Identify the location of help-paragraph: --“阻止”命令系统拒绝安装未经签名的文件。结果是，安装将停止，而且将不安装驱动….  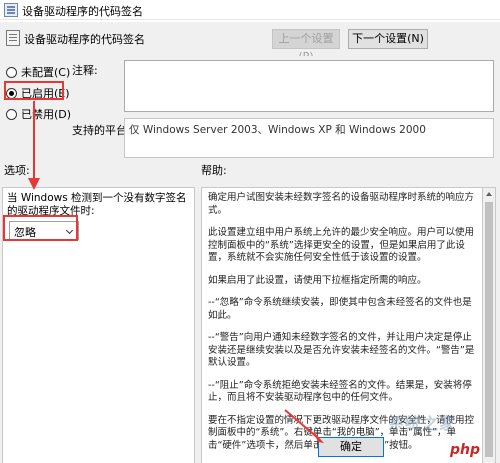
(340, 391).